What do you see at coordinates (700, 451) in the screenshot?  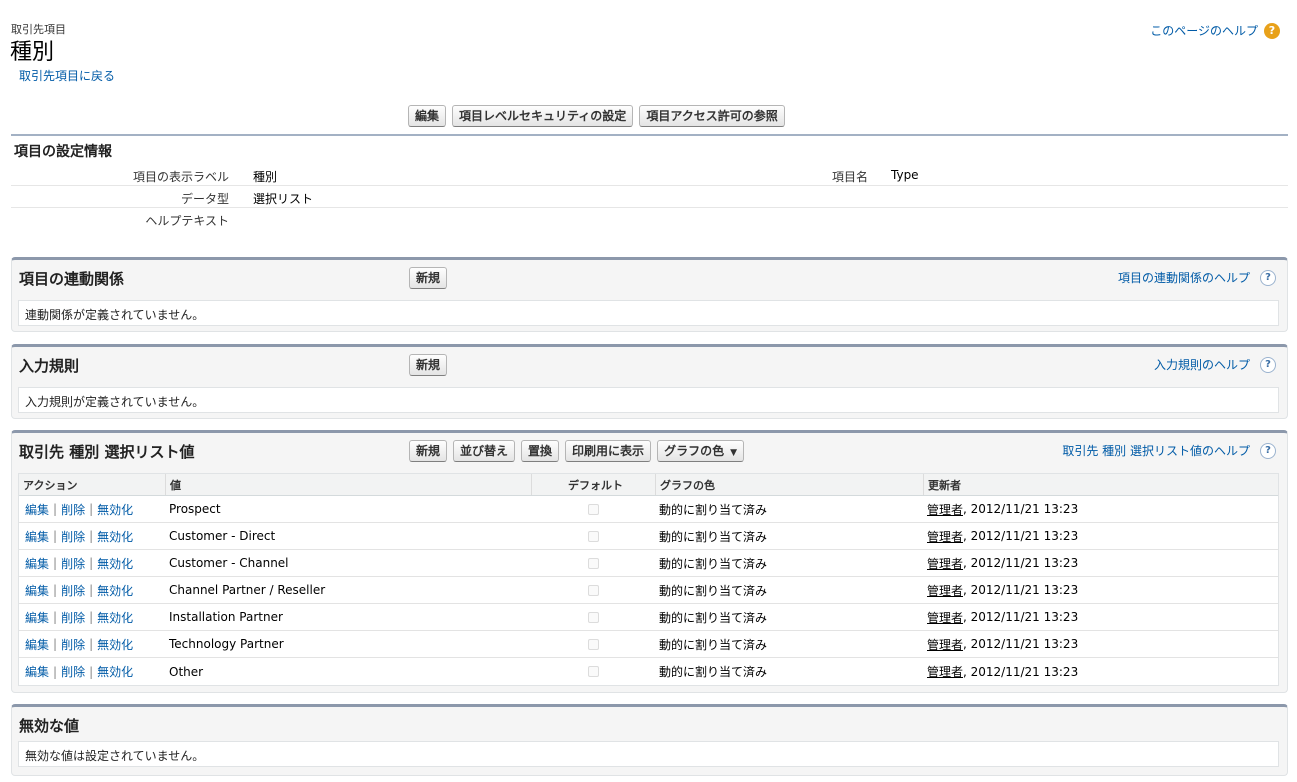 I see `chart-colors-dropdown: グラフの色 ▼` at bounding box center [700, 451].